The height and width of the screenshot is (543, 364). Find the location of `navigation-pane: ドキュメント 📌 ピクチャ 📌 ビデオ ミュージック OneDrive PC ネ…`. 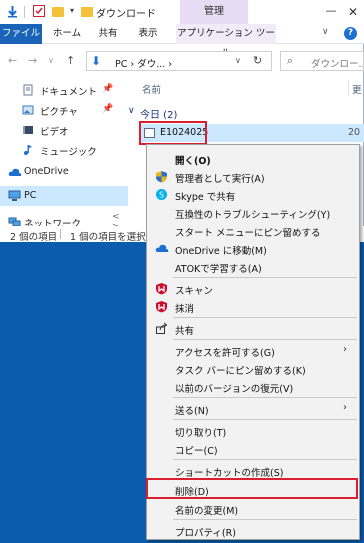

navigation-pane: ドキュメント 📌 ピクチャ 📌 ビデオ ミュージック OneDrive PC ネ… is located at coordinates (64, 155).